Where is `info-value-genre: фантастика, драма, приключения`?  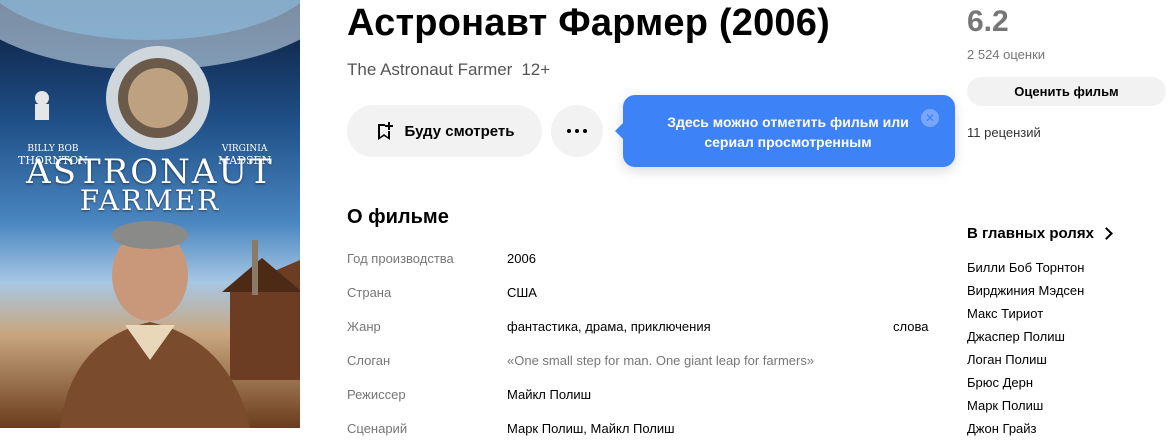
info-value-genre: фантастика, драма, приключения is located at coordinates (609, 329).